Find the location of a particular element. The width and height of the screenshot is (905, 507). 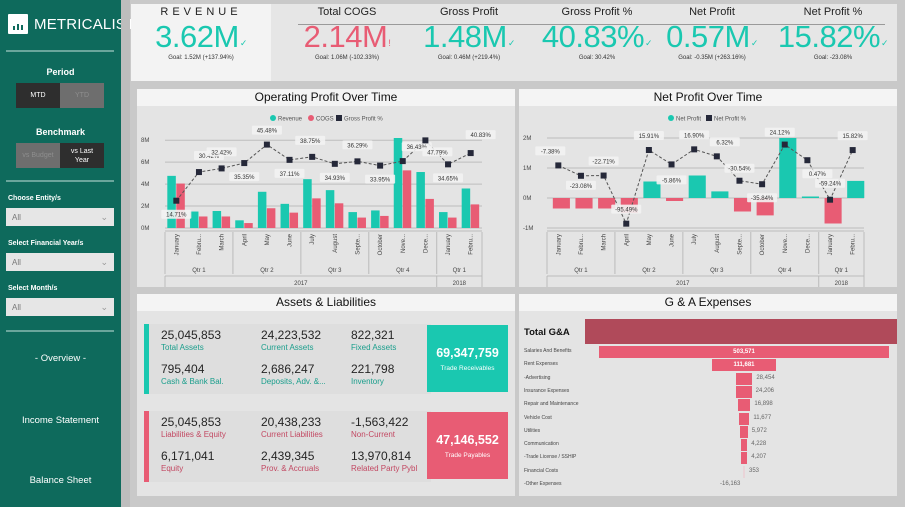

data-label: -5.86% is located at coordinates (672, 181).